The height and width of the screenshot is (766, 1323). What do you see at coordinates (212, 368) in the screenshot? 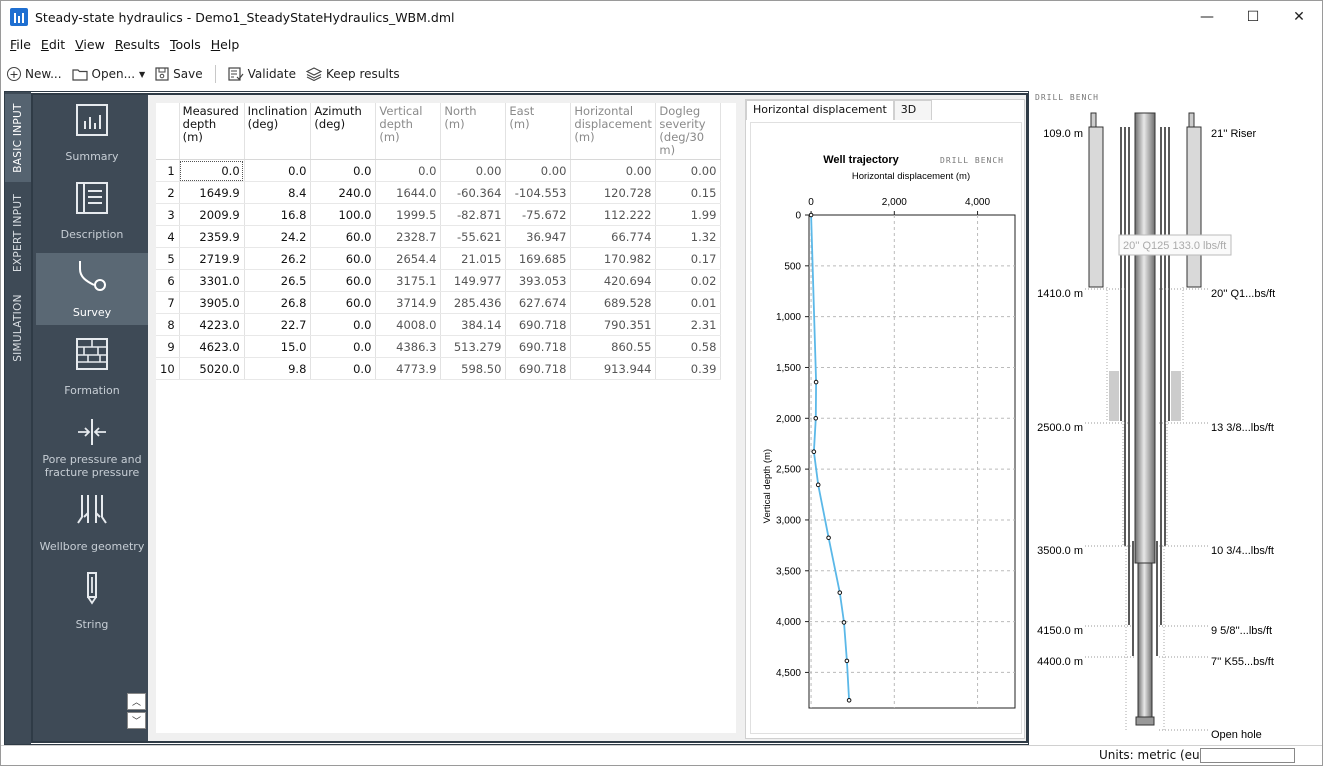
I see `table-cell: 5020.0` at bounding box center [212, 368].